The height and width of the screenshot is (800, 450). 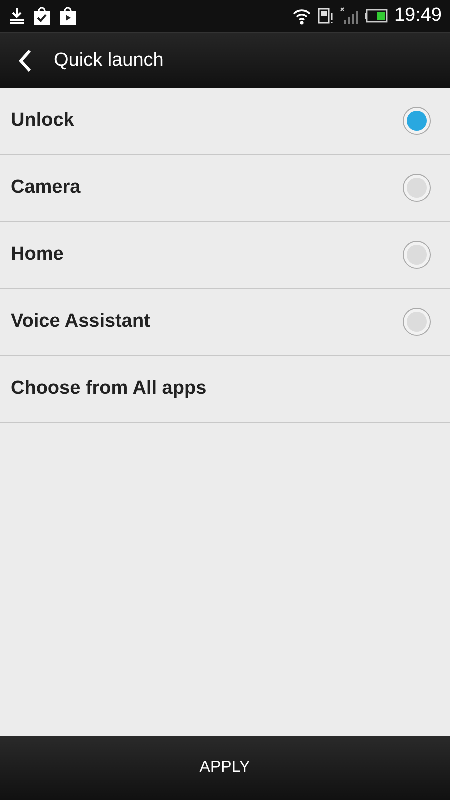 I want to click on option-row: Camera, so click(x=225, y=188).